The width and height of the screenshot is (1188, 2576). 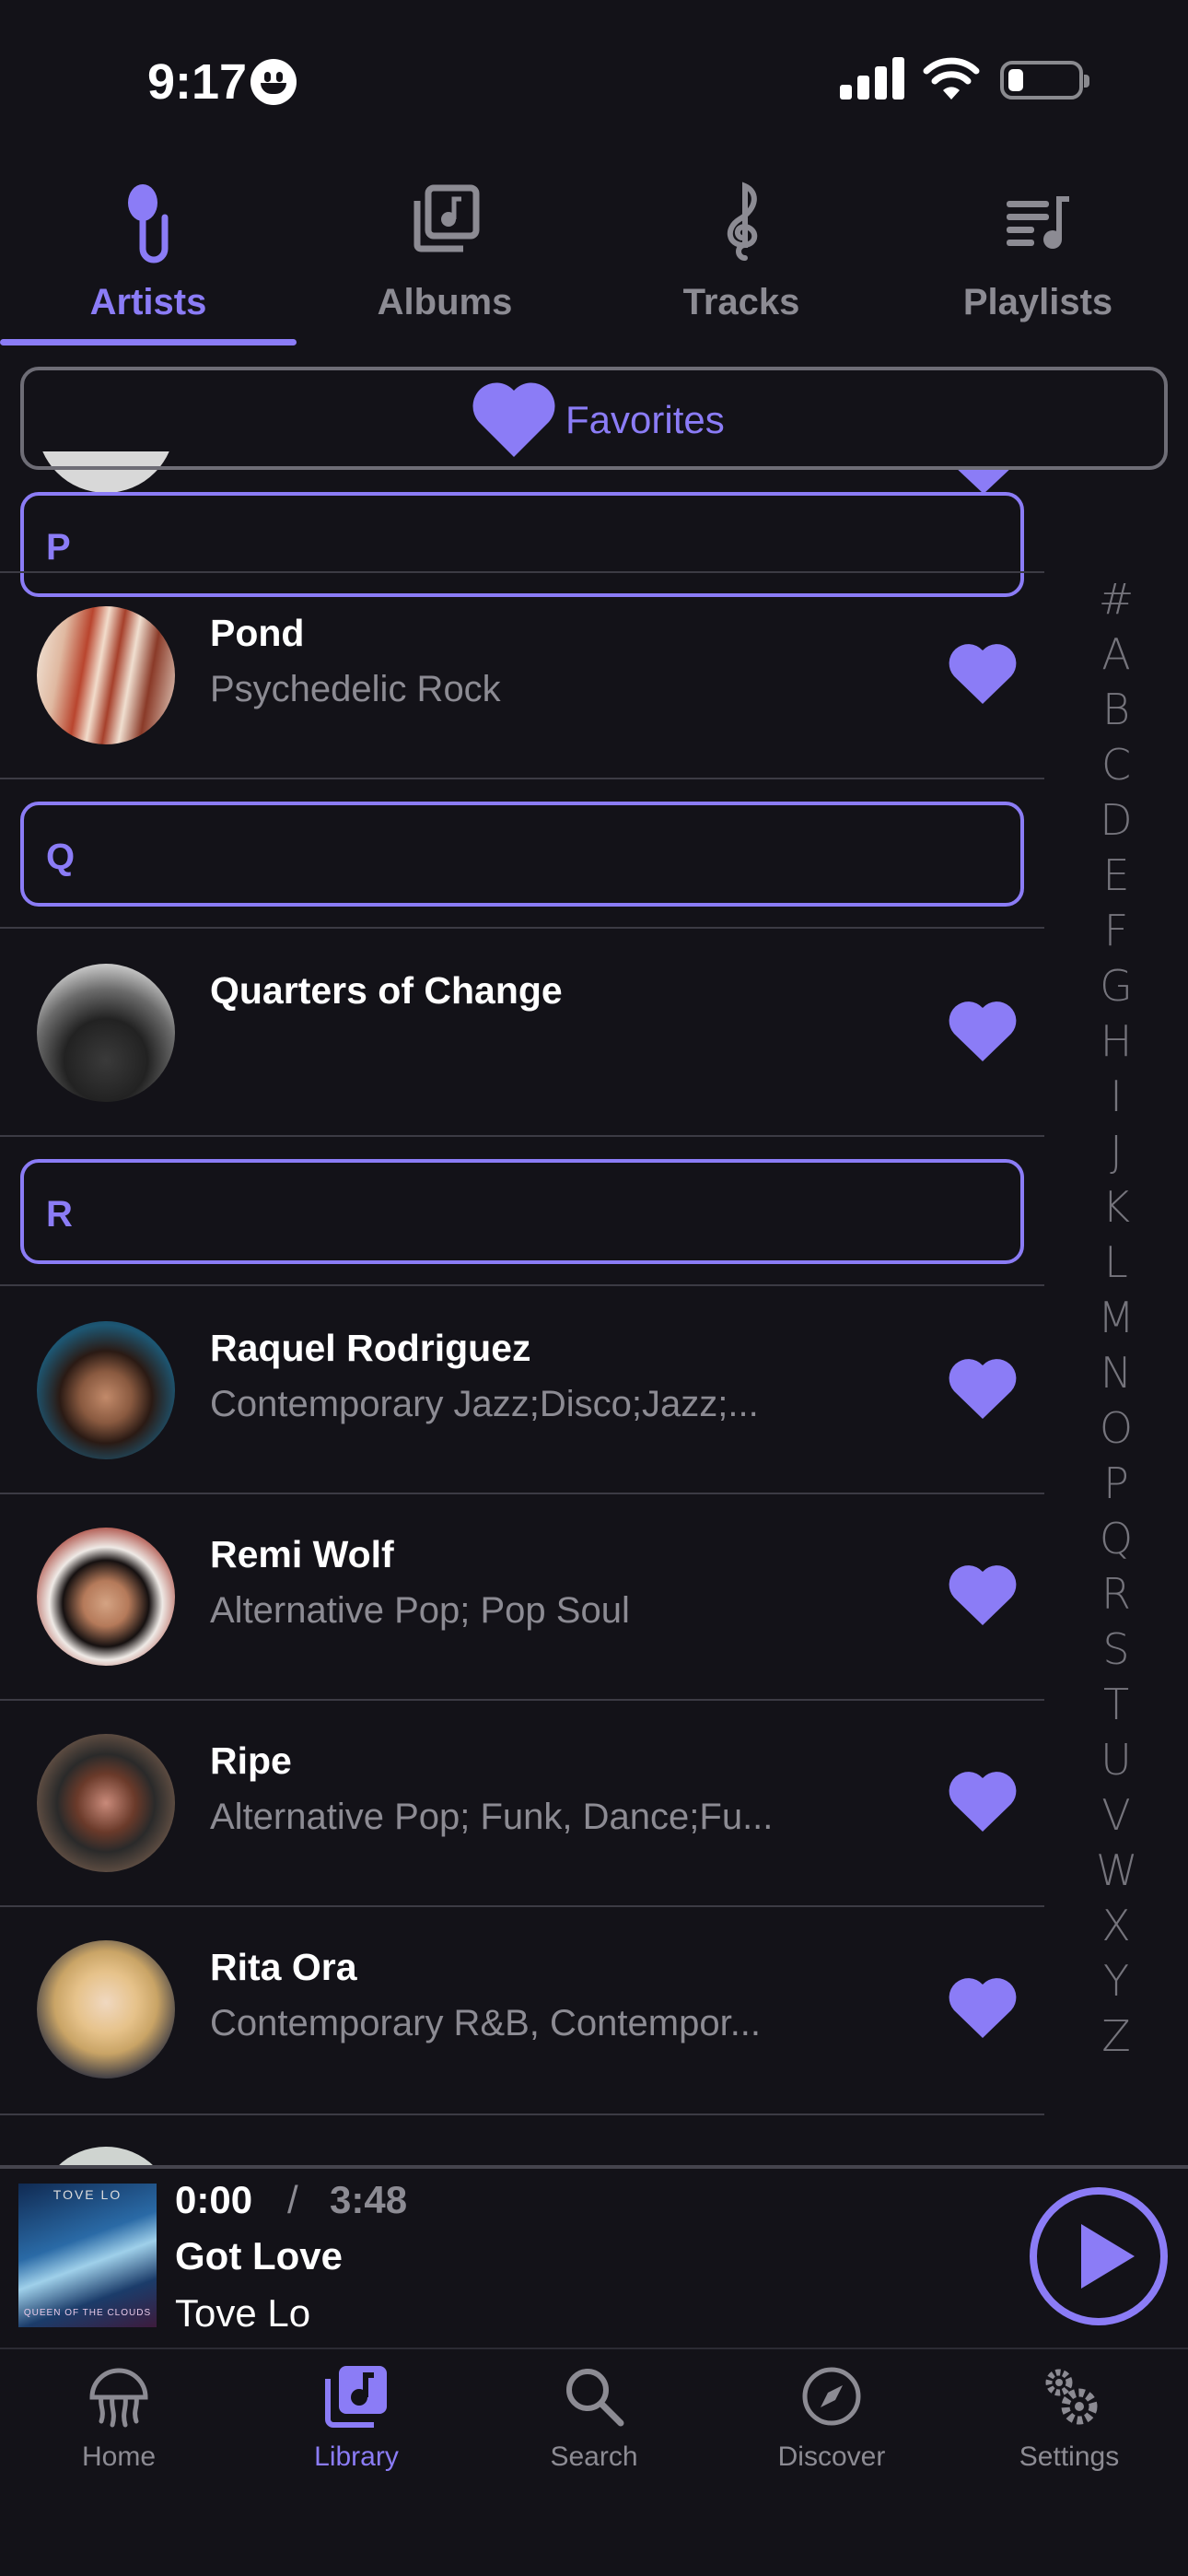 I want to click on track-artist: Tove Lo, so click(x=243, y=2313).